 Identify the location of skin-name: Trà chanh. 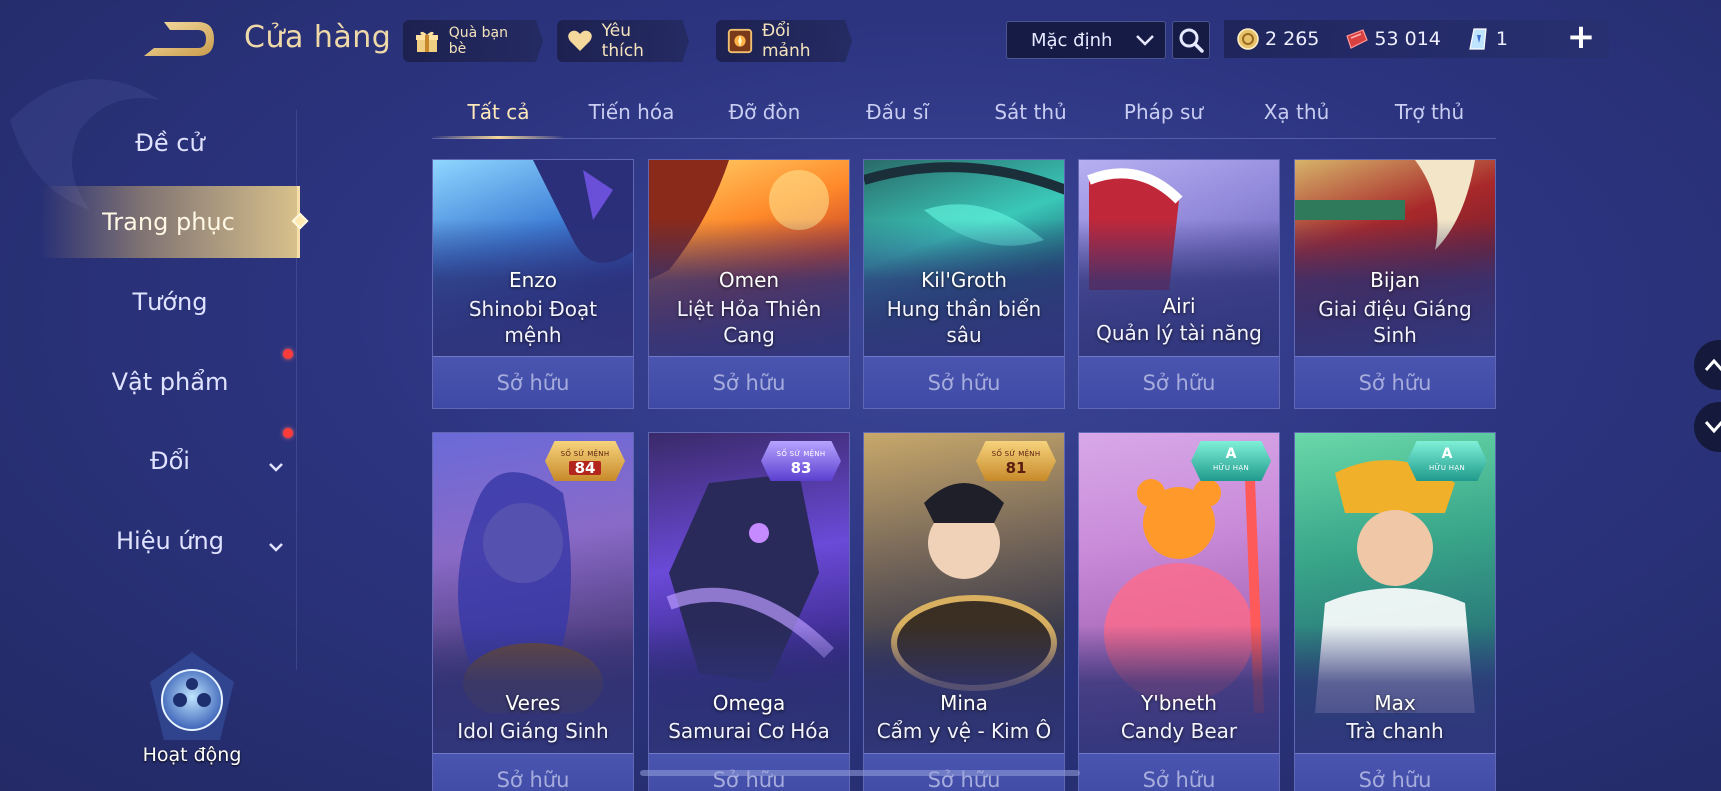
(1395, 731).